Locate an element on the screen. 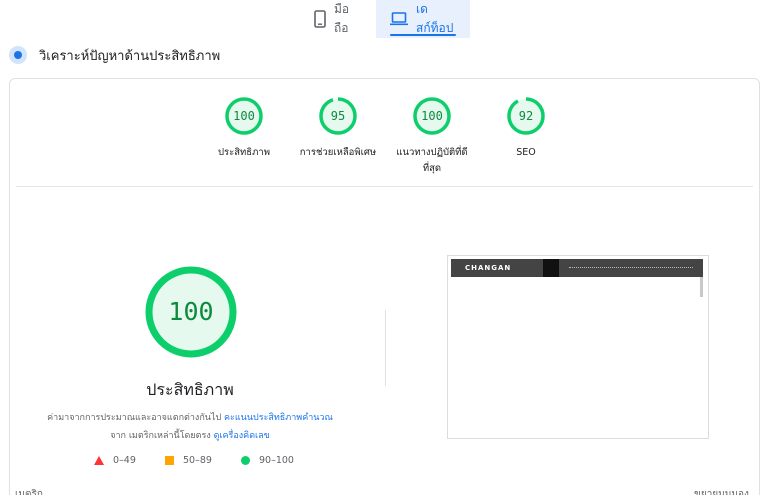 The height and width of the screenshot is (495, 768). legend-range: 90–100 is located at coordinates (276, 460).